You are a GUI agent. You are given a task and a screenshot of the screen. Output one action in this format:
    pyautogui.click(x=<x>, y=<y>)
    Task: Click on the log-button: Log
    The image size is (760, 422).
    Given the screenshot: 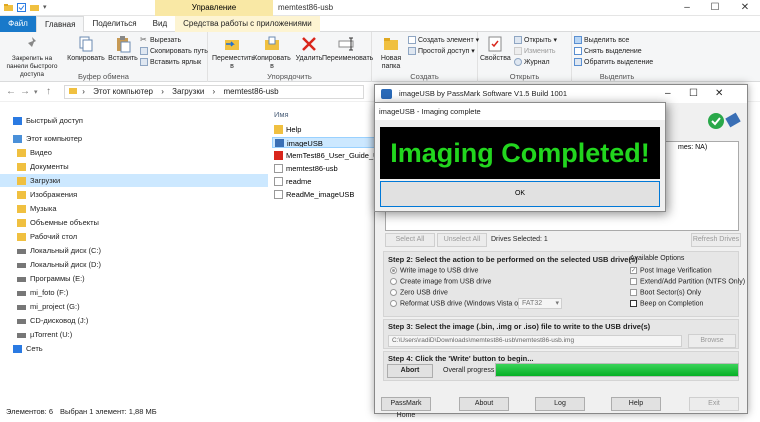 What is the action you would take?
    pyautogui.click(x=560, y=404)
    